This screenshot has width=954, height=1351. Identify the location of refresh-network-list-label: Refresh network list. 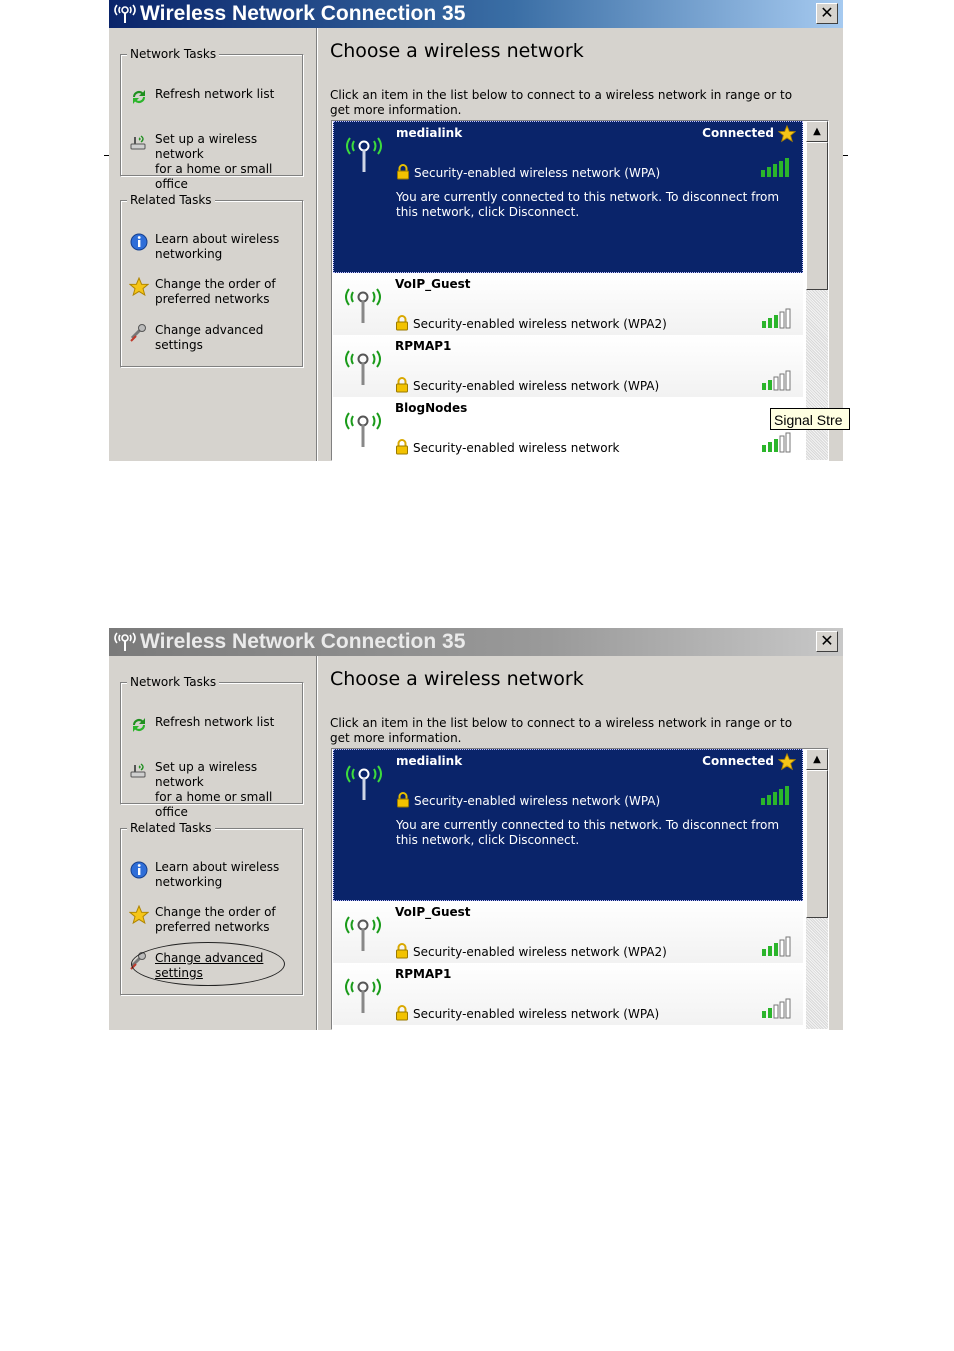
(215, 94).